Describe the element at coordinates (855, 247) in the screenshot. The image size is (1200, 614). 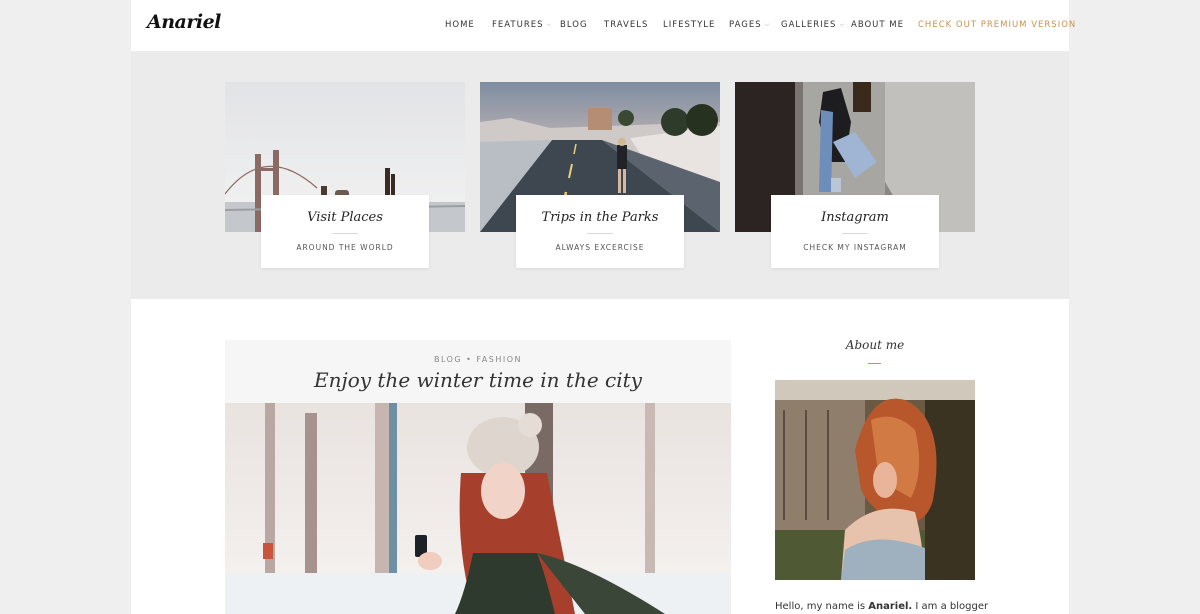
I see `feature-card-subtitle: CHECK MY INSTAGRAM` at that location.